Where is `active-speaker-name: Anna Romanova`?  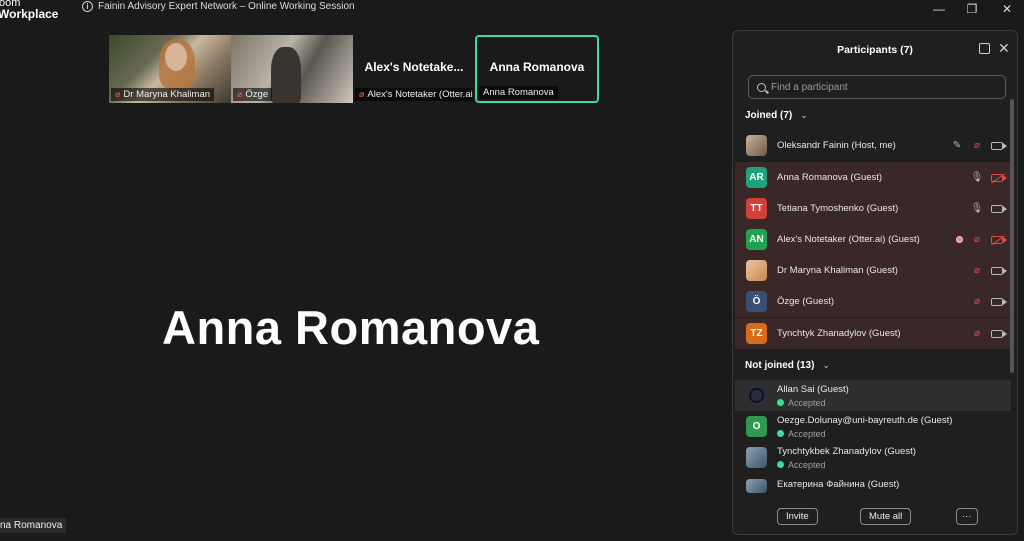 active-speaker-name: Anna Romanova is located at coordinates (351, 327).